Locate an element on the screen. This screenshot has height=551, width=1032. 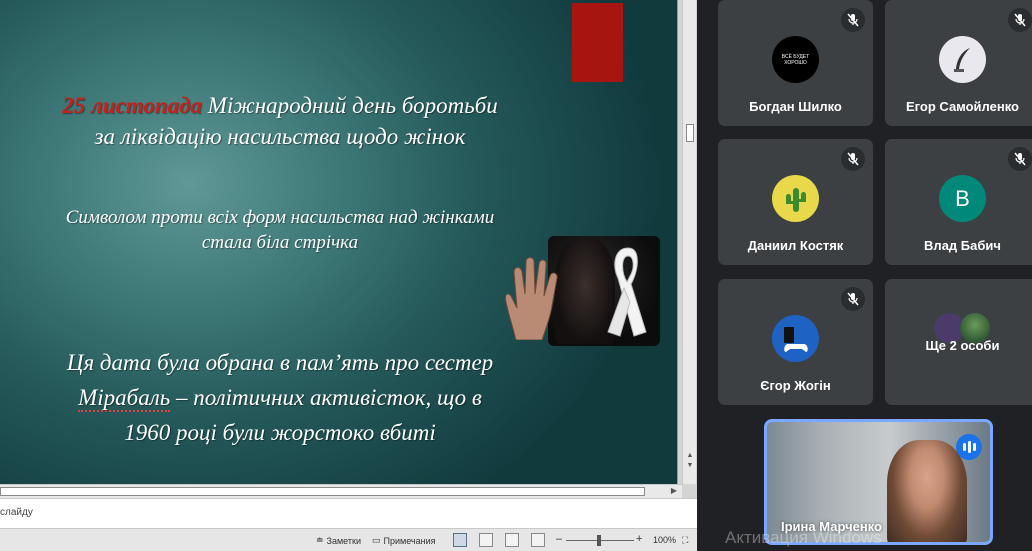
participant-tile: Даниил Костяк is located at coordinates (795, 202).